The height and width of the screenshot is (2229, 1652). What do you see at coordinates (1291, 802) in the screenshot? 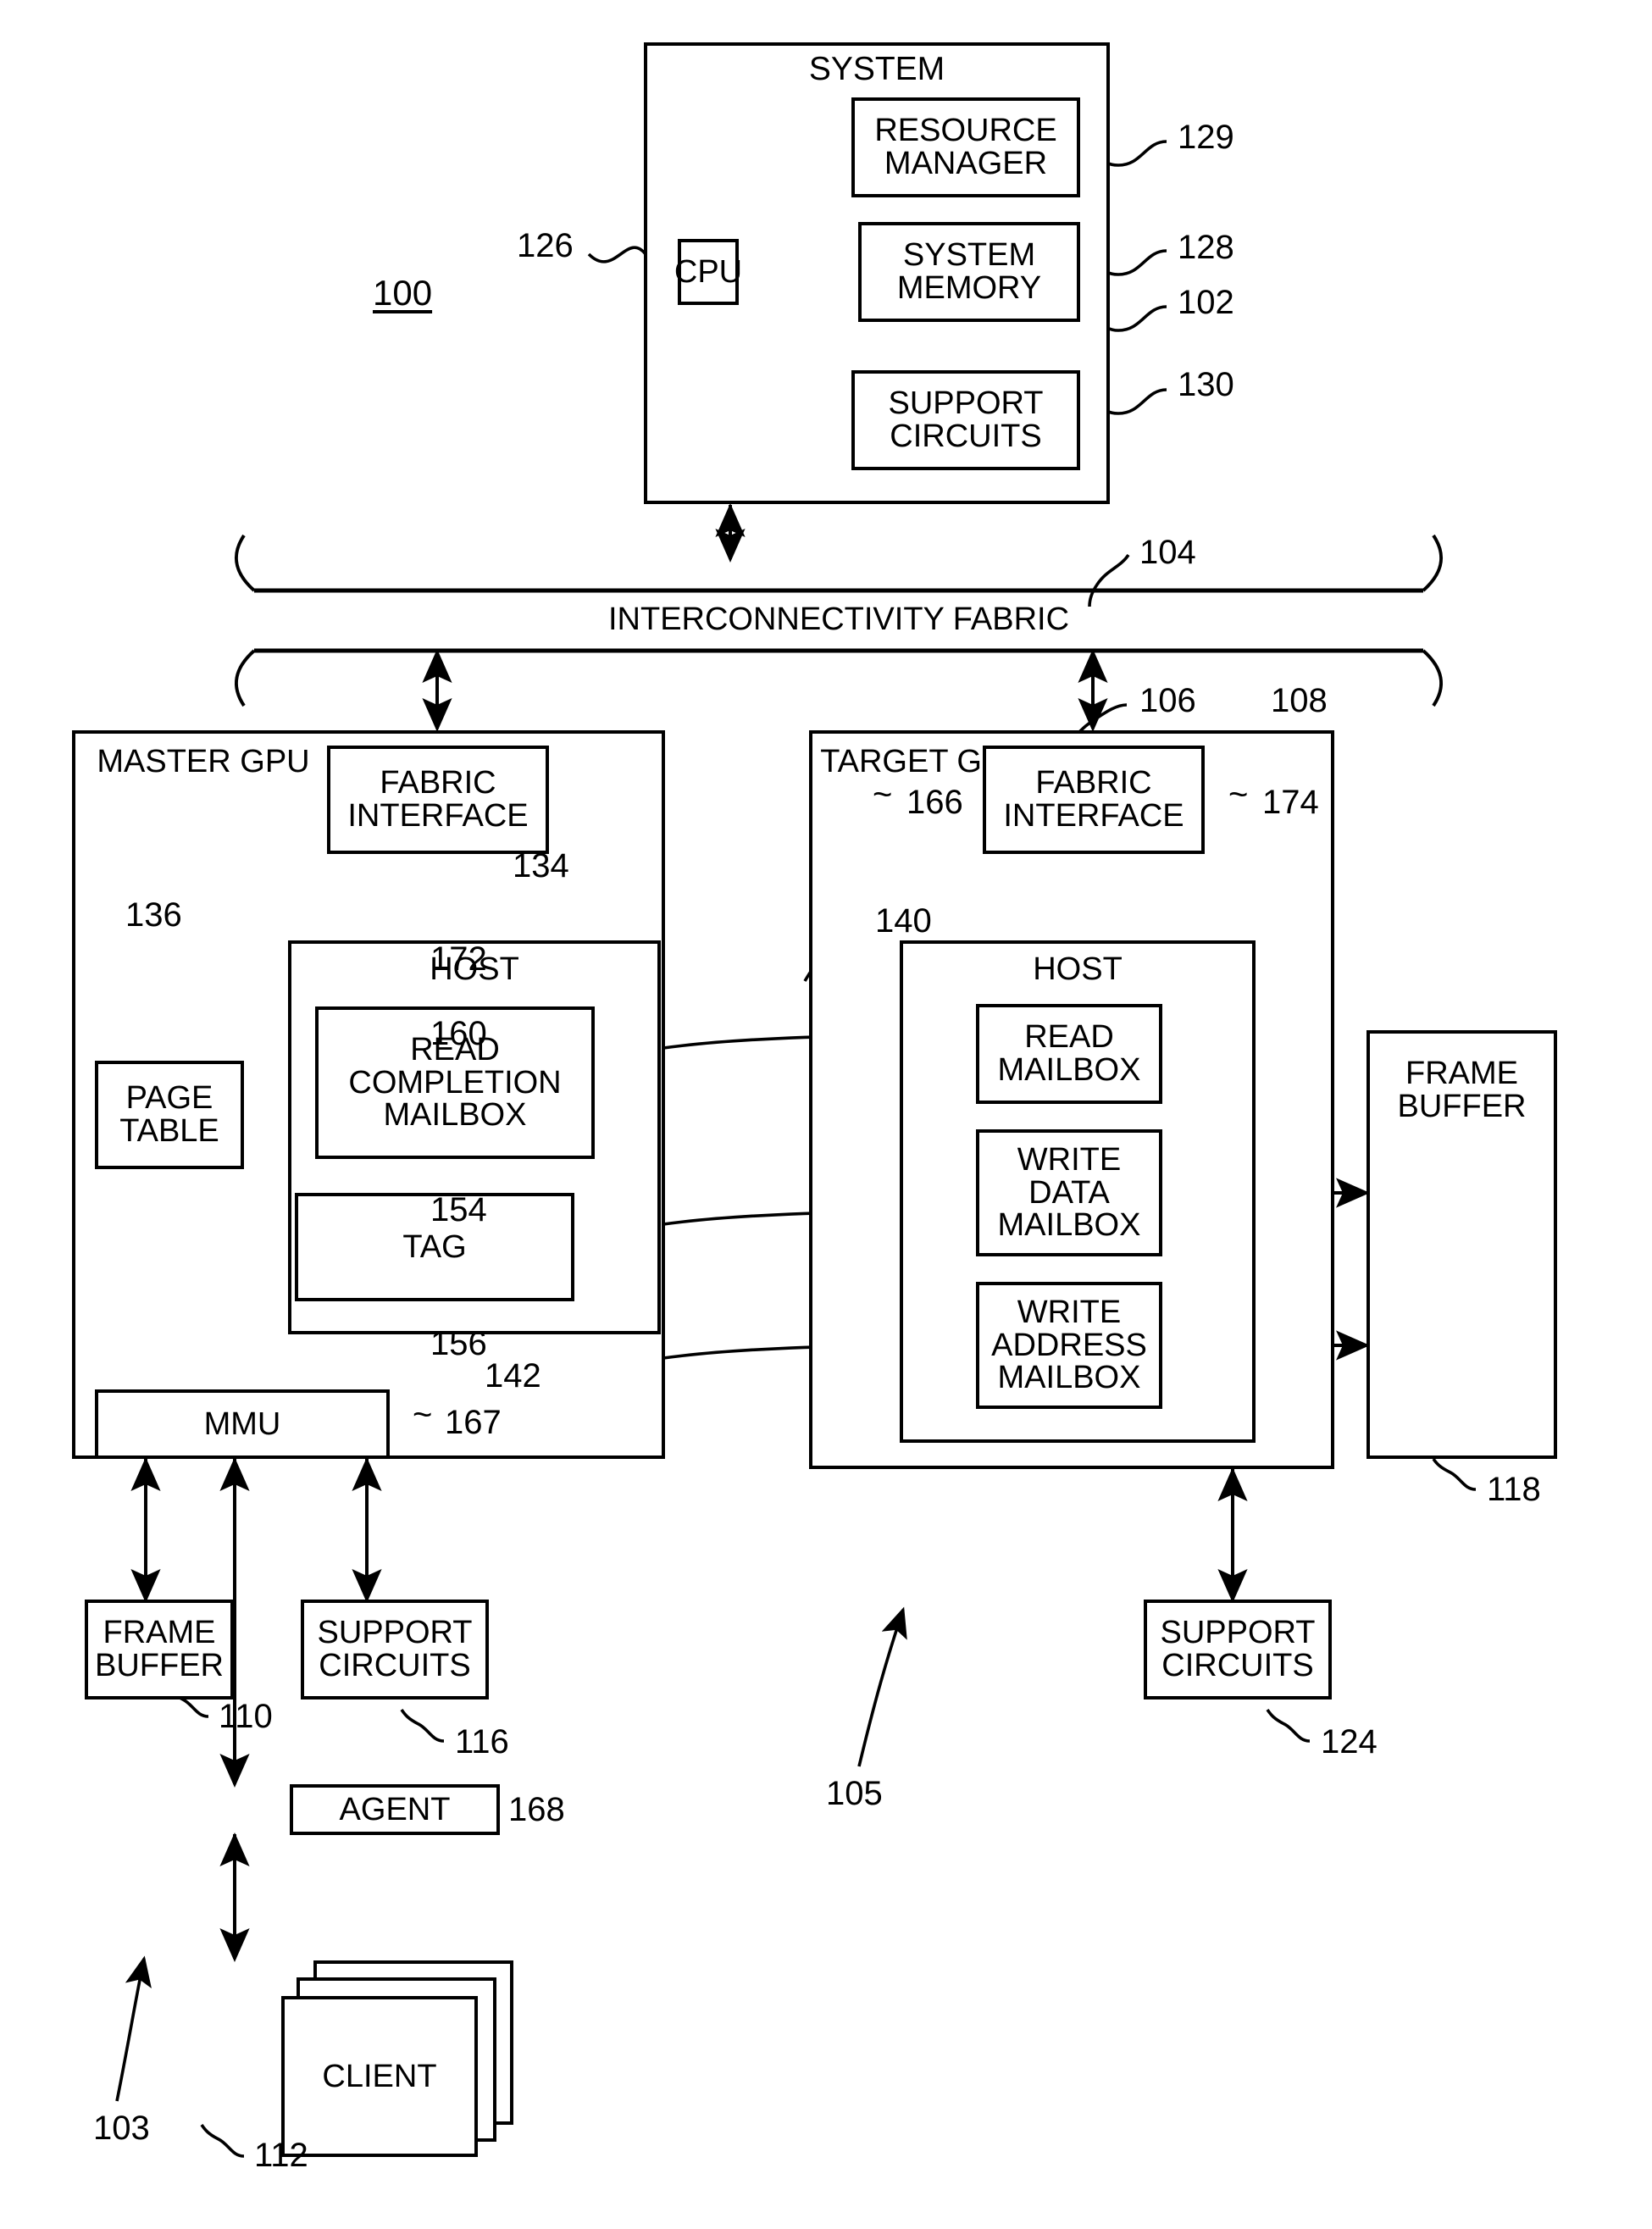
I see `ref-174: 174` at bounding box center [1291, 802].